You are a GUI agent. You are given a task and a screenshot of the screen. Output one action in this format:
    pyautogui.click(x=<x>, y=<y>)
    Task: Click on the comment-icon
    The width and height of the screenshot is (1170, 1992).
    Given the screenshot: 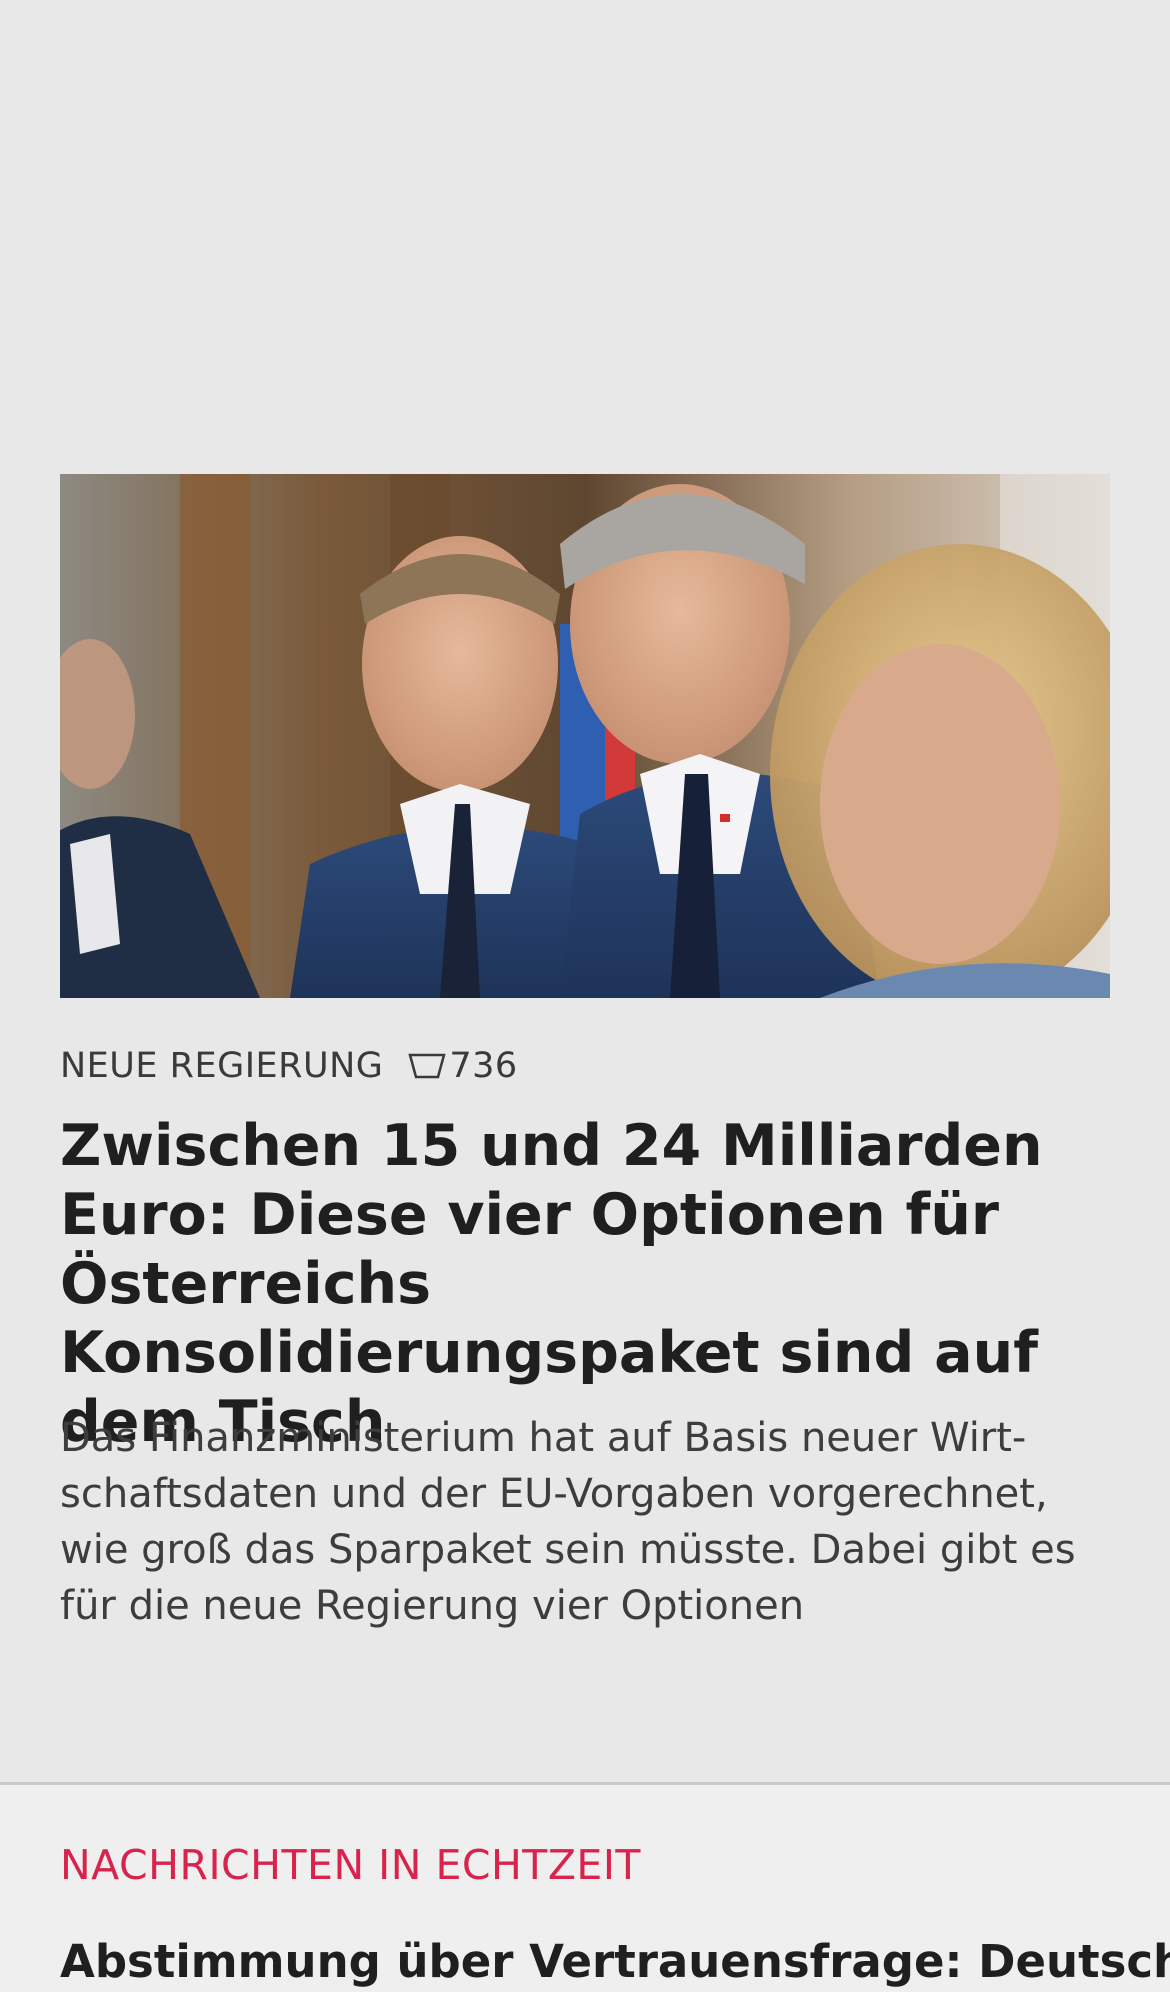 What is the action you would take?
    pyautogui.click(x=427, y=1066)
    